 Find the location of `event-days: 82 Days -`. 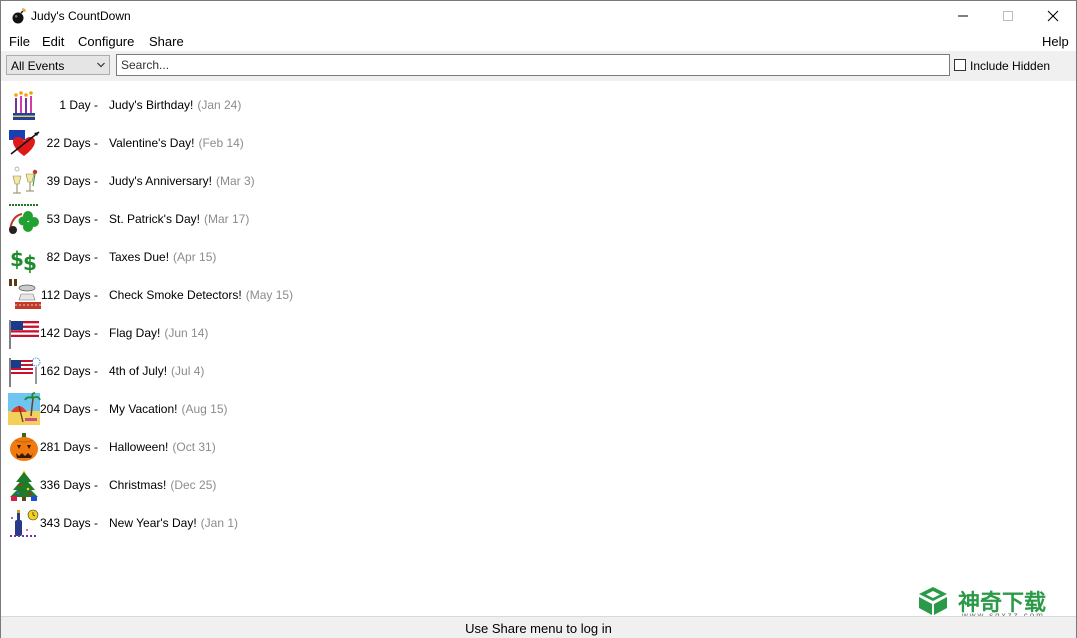

event-days: 82 Days - is located at coordinates (72, 257).